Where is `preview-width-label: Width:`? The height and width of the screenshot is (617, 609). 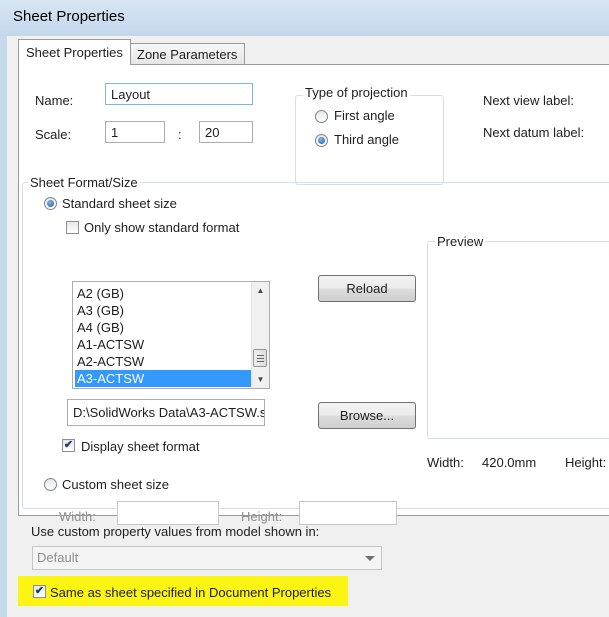 preview-width-label: Width: is located at coordinates (445, 462).